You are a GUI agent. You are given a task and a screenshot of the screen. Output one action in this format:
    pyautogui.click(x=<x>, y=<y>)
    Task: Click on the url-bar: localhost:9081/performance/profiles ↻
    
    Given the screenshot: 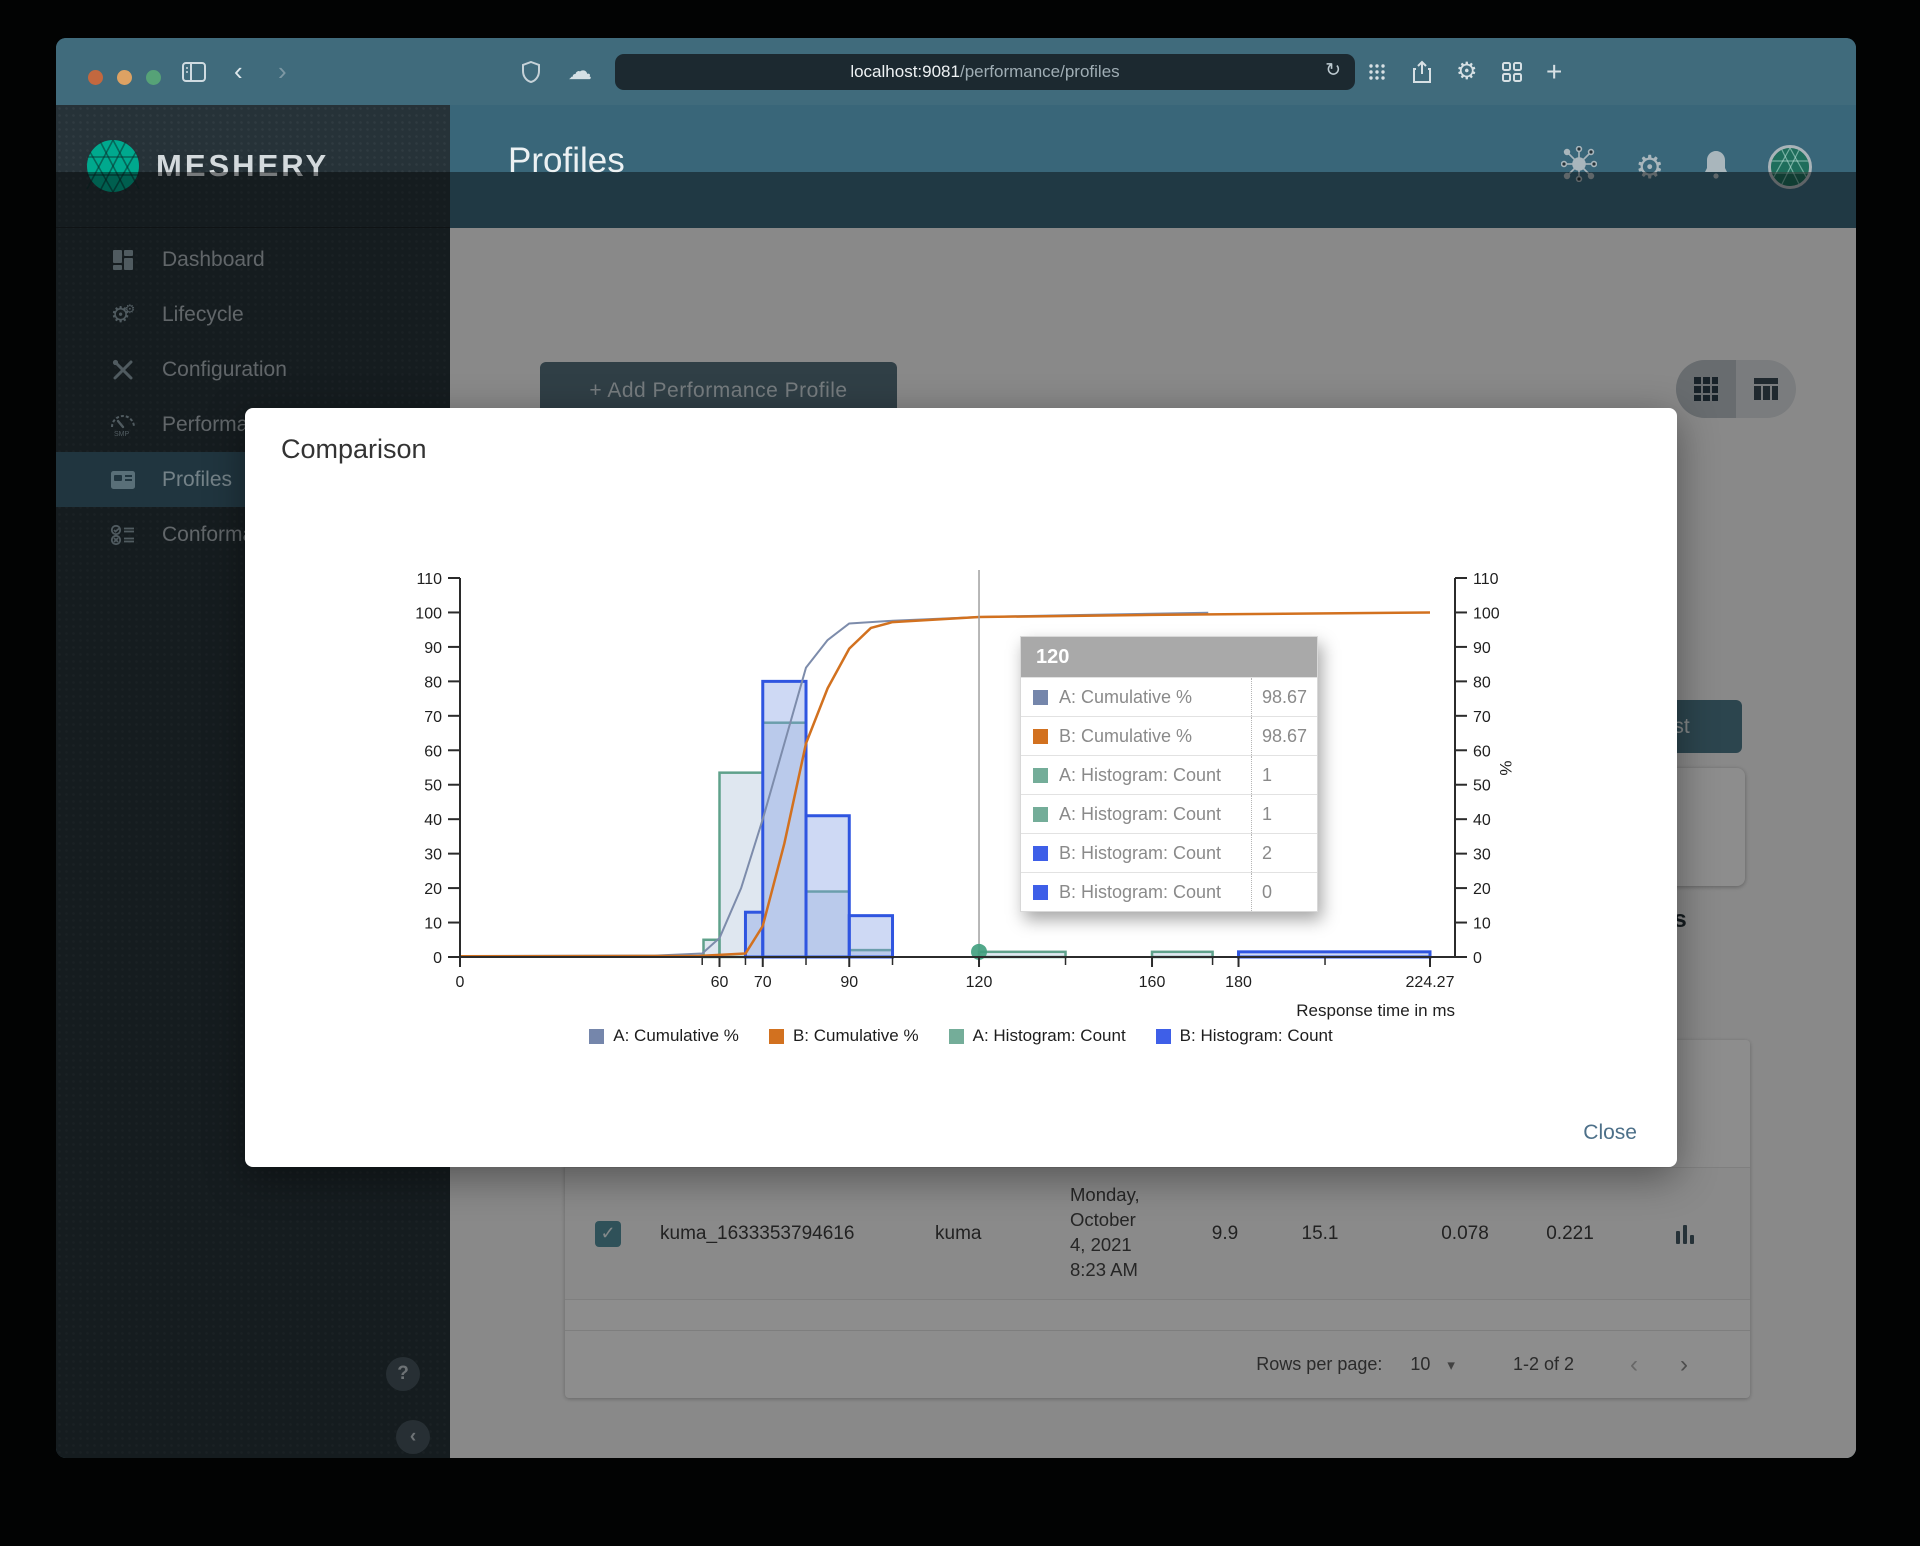 What is the action you would take?
    pyautogui.click(x=985, y=72)
    